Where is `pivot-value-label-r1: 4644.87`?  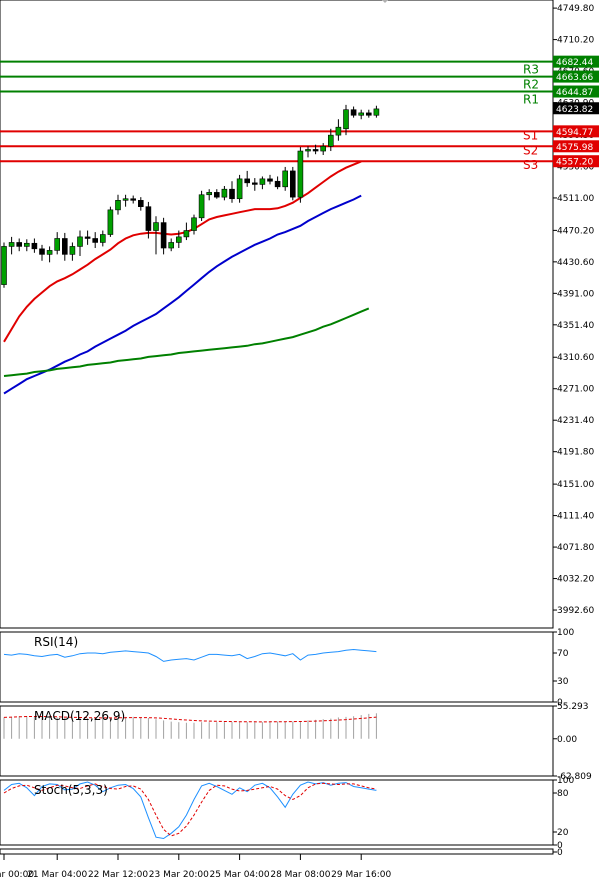
pivot-value-label-r1: 4644.87 is located at coordinates (574, 93).